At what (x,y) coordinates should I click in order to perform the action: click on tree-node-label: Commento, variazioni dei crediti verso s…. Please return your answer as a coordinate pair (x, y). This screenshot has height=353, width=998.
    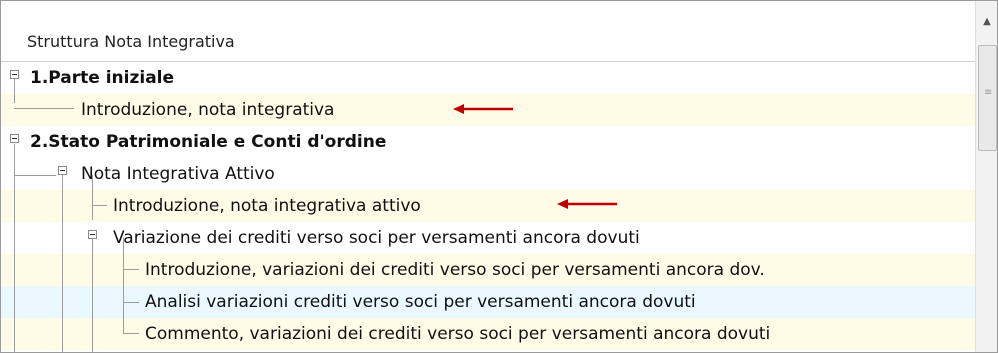
    Looking at the image, I should click on (458, 334).